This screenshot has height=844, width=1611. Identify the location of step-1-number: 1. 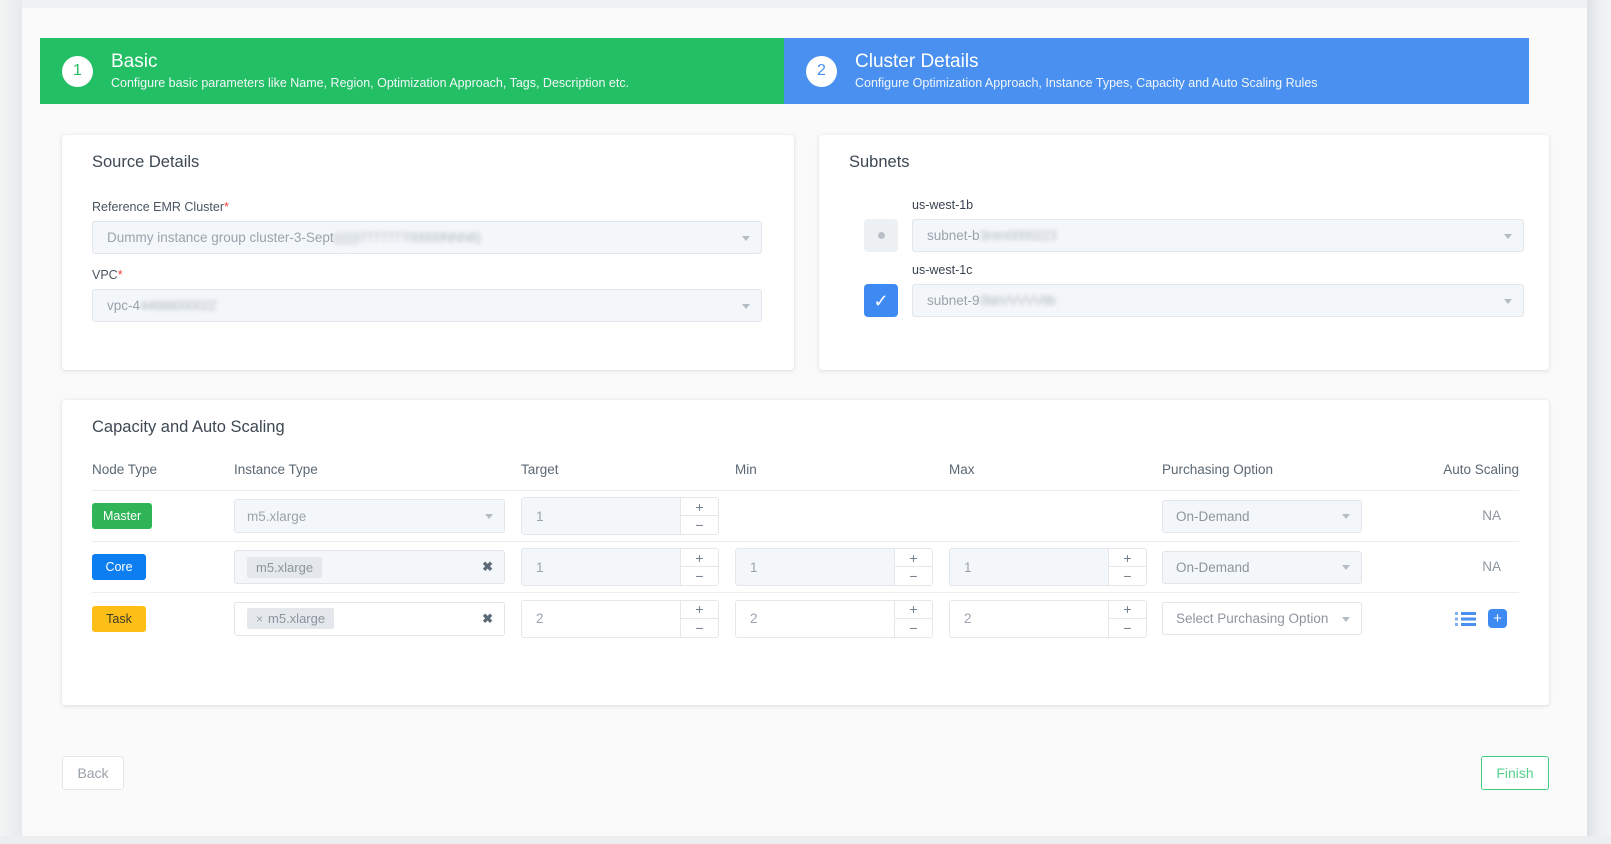
(77, 70).